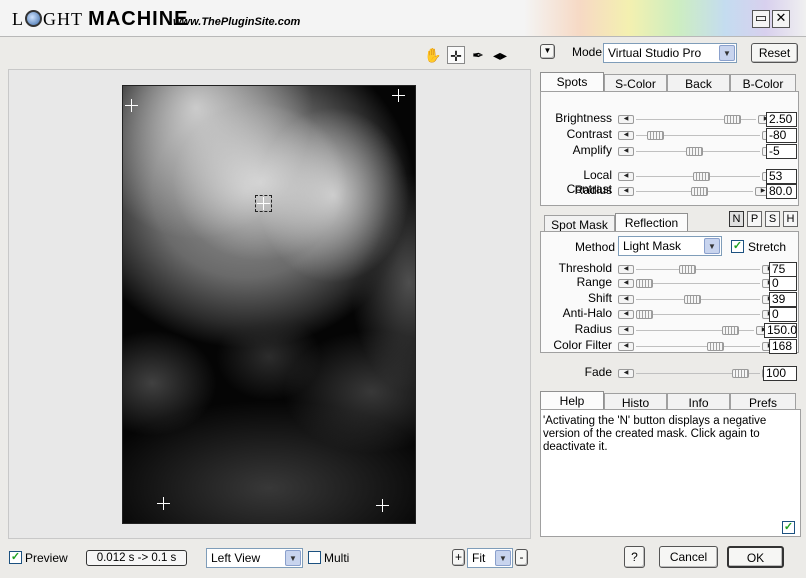  What do you see at coordinates (781, 19) in the screenshot?
I see `close-button: ✕` at bounding box center [781, 19].